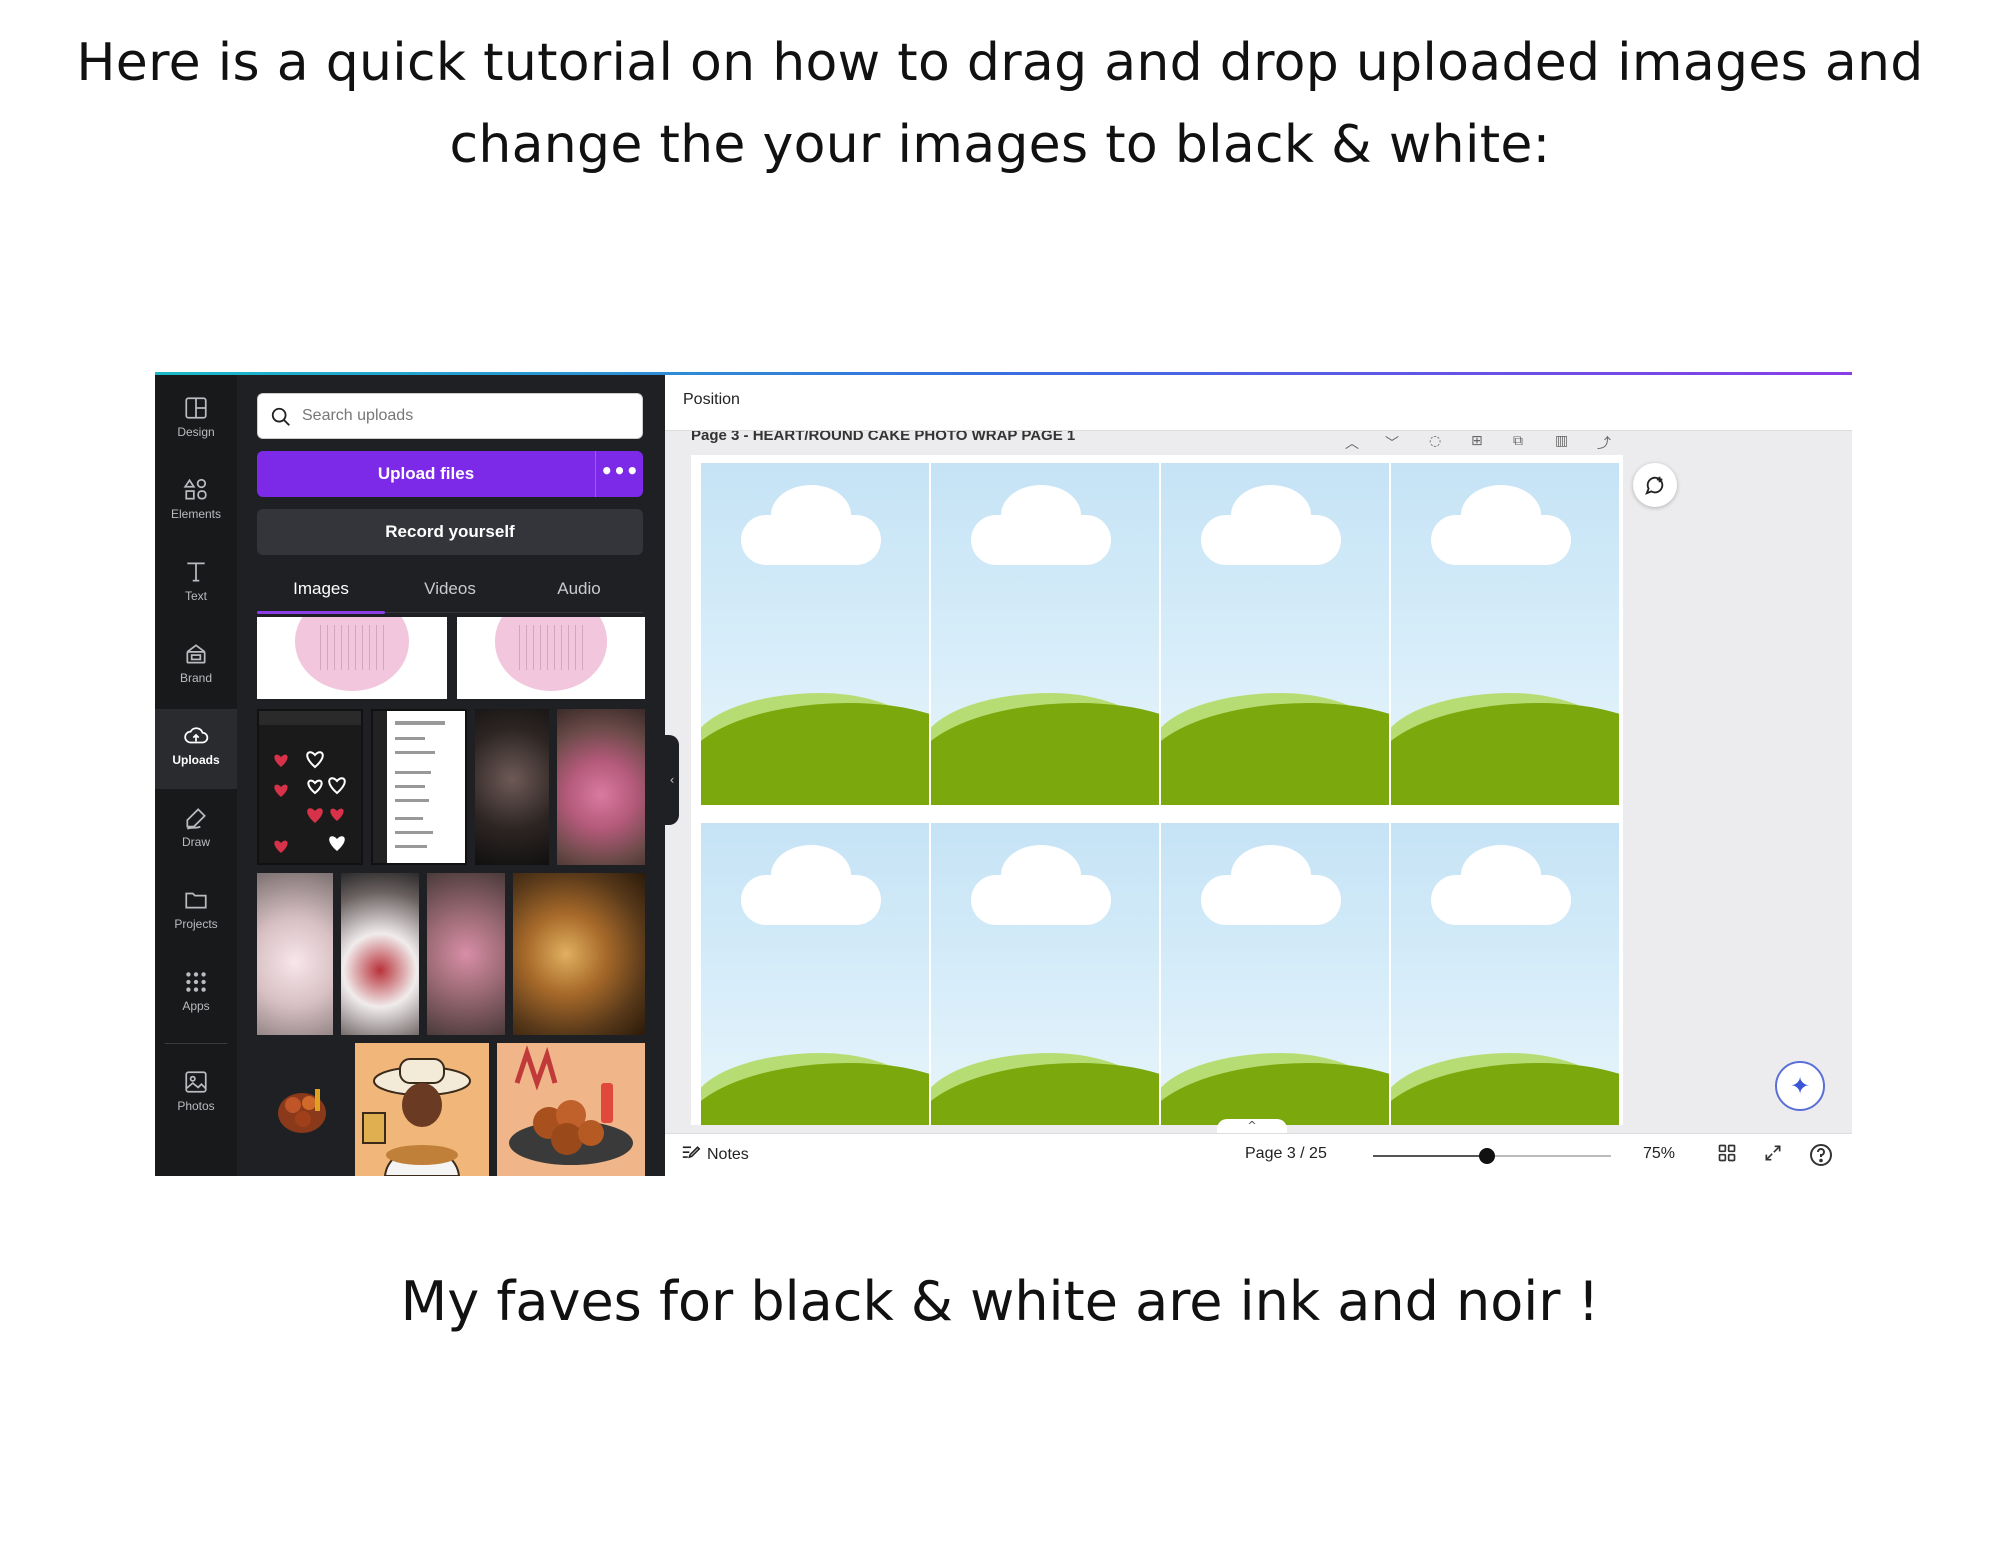  Describe the element at coordinates (1773, 1155) in the screenshot. I see `fullscreen-icon` at that location.